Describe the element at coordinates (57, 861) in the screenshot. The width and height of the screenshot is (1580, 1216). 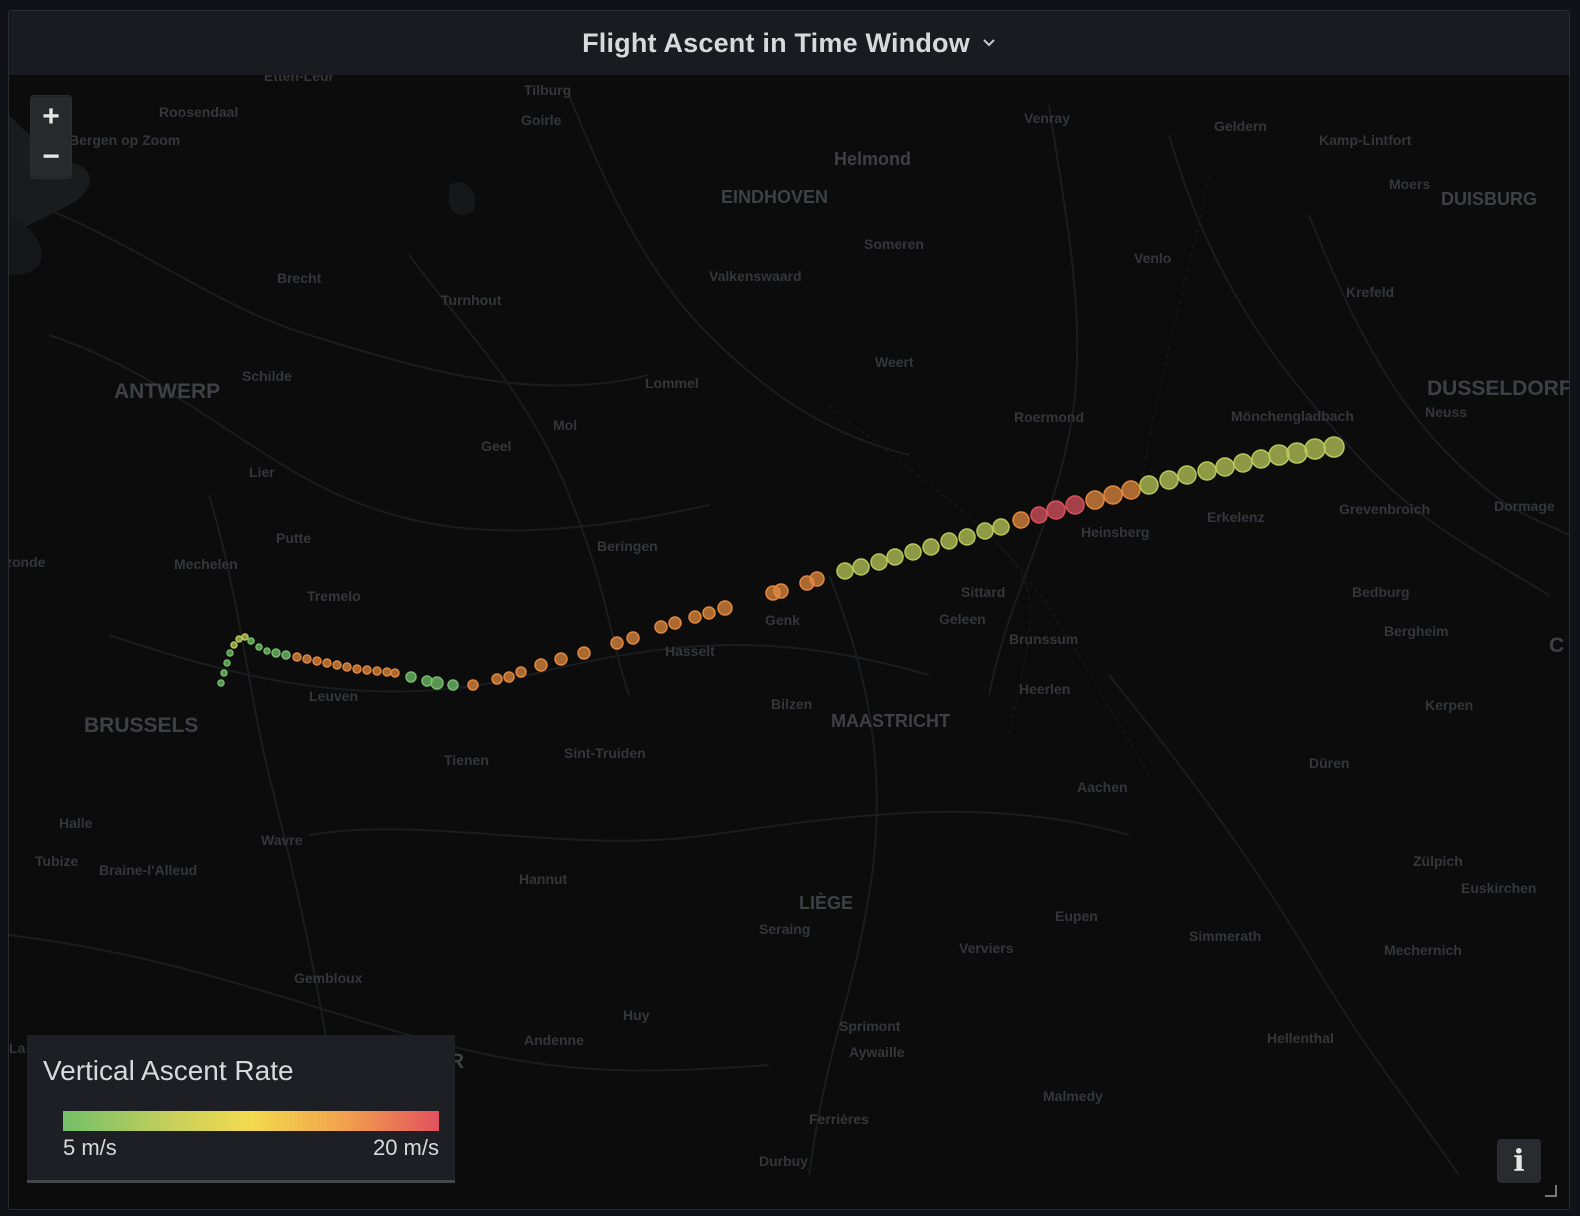
I see `label-tubize: Tubize` at that location.